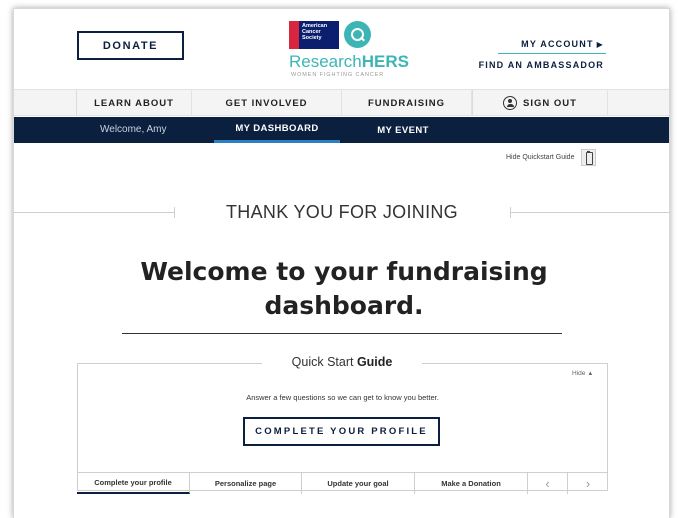 Image resolution: width=678 pixels, height=518 pixels. Describe the element at coordinates (515, 363) in the screenshot. I see `quick-start-border-right` at that location.